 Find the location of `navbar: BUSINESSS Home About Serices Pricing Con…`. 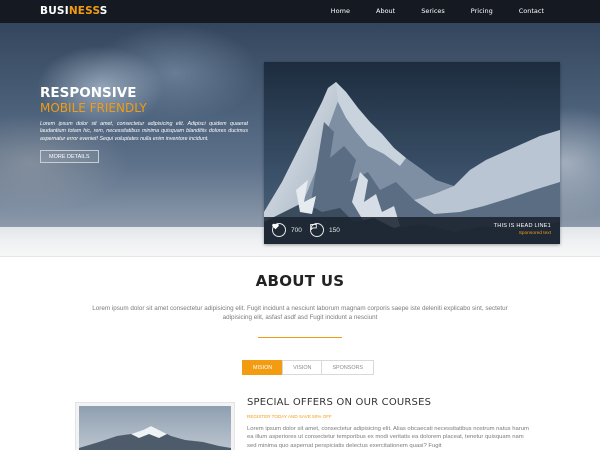

navbar: BUSINESSS Home About Serices Pricing Con… is located at coordinates (300, 11).